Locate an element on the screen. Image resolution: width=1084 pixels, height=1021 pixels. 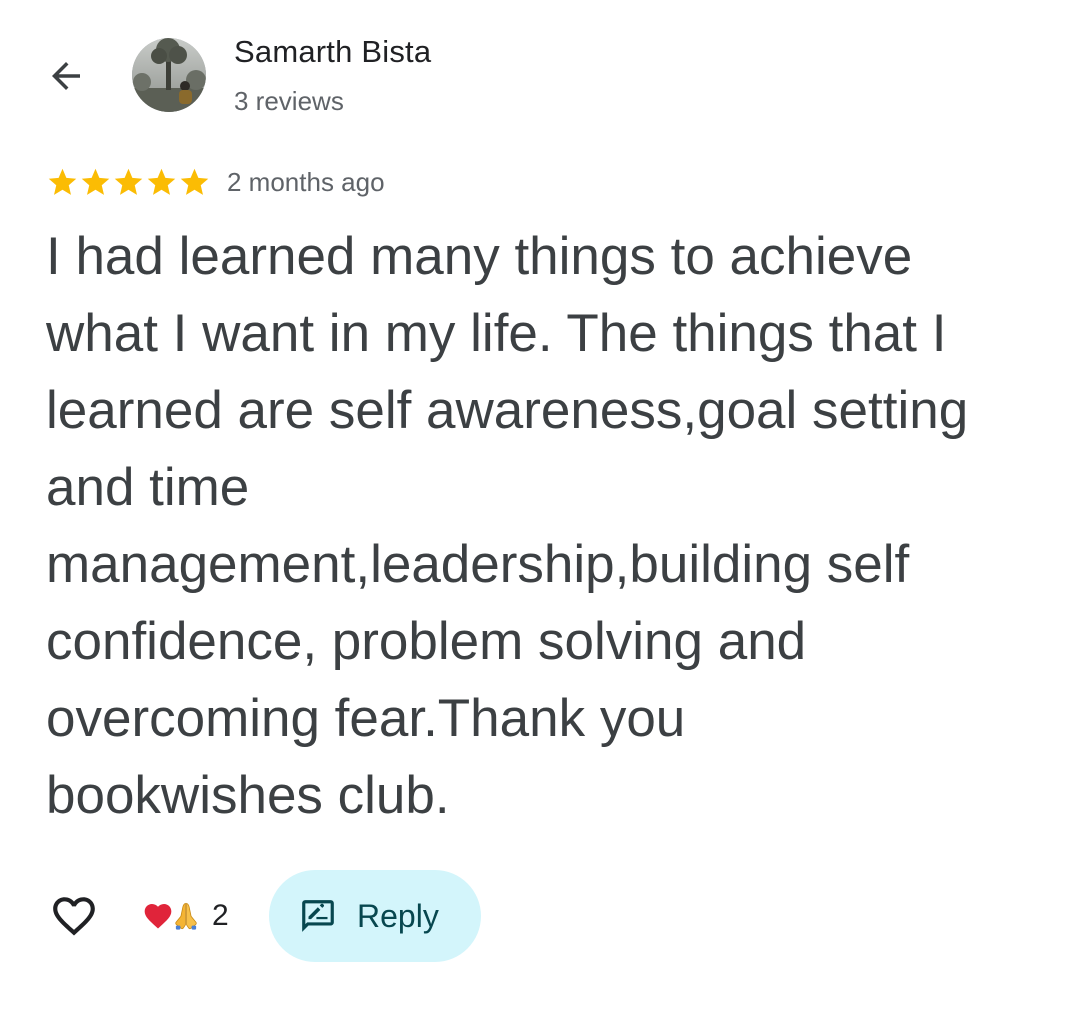
like-button is located at coordinates (74, 916).